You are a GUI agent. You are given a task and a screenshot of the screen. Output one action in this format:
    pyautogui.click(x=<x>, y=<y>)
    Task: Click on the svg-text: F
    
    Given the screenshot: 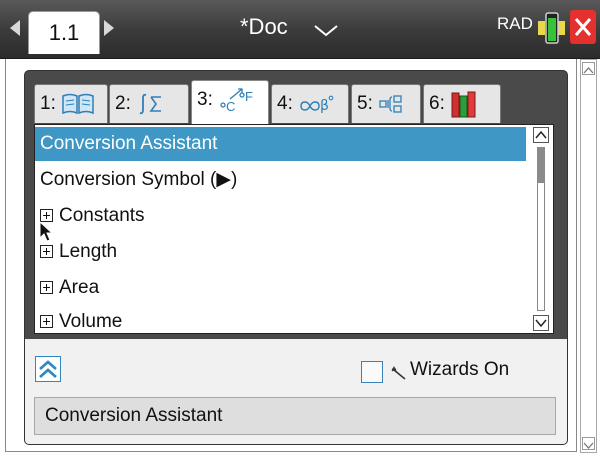 What is the action you would take?
    pyautogui.click(x=249, y=96)
    